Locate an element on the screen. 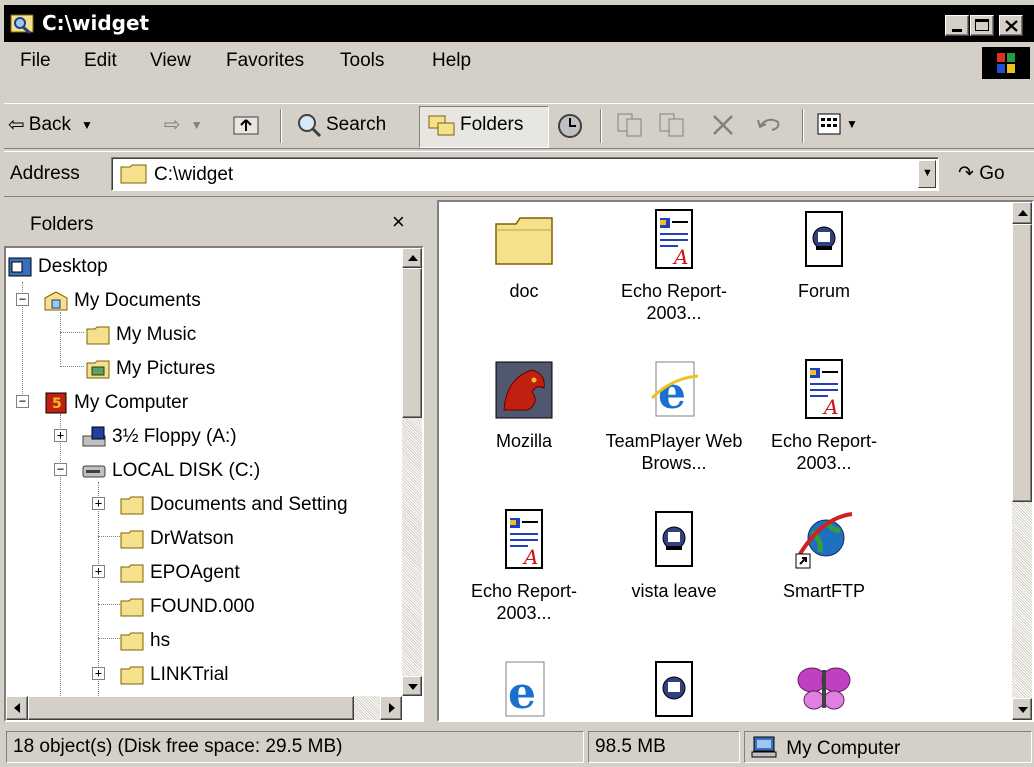 The image size is (1034, 767). file-label: vista leave is located at coordinates (674, 591).